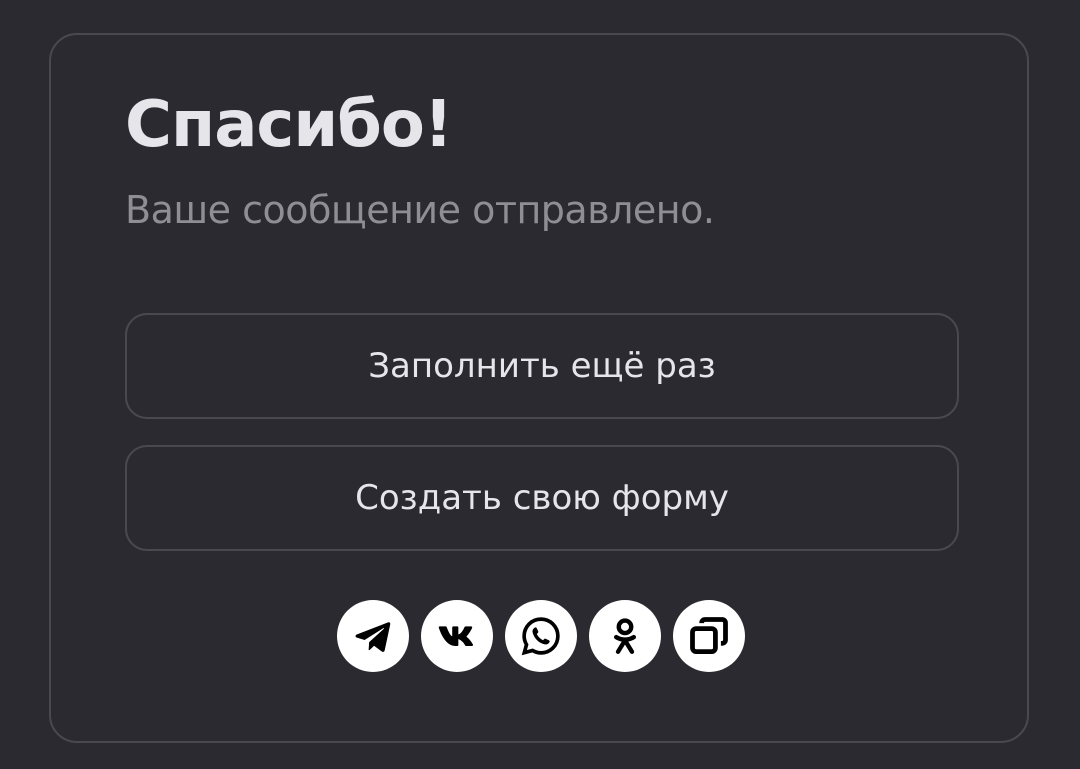  I want to click on confirmation-message: Ваше сообщение отправлено., so click(420, 210).